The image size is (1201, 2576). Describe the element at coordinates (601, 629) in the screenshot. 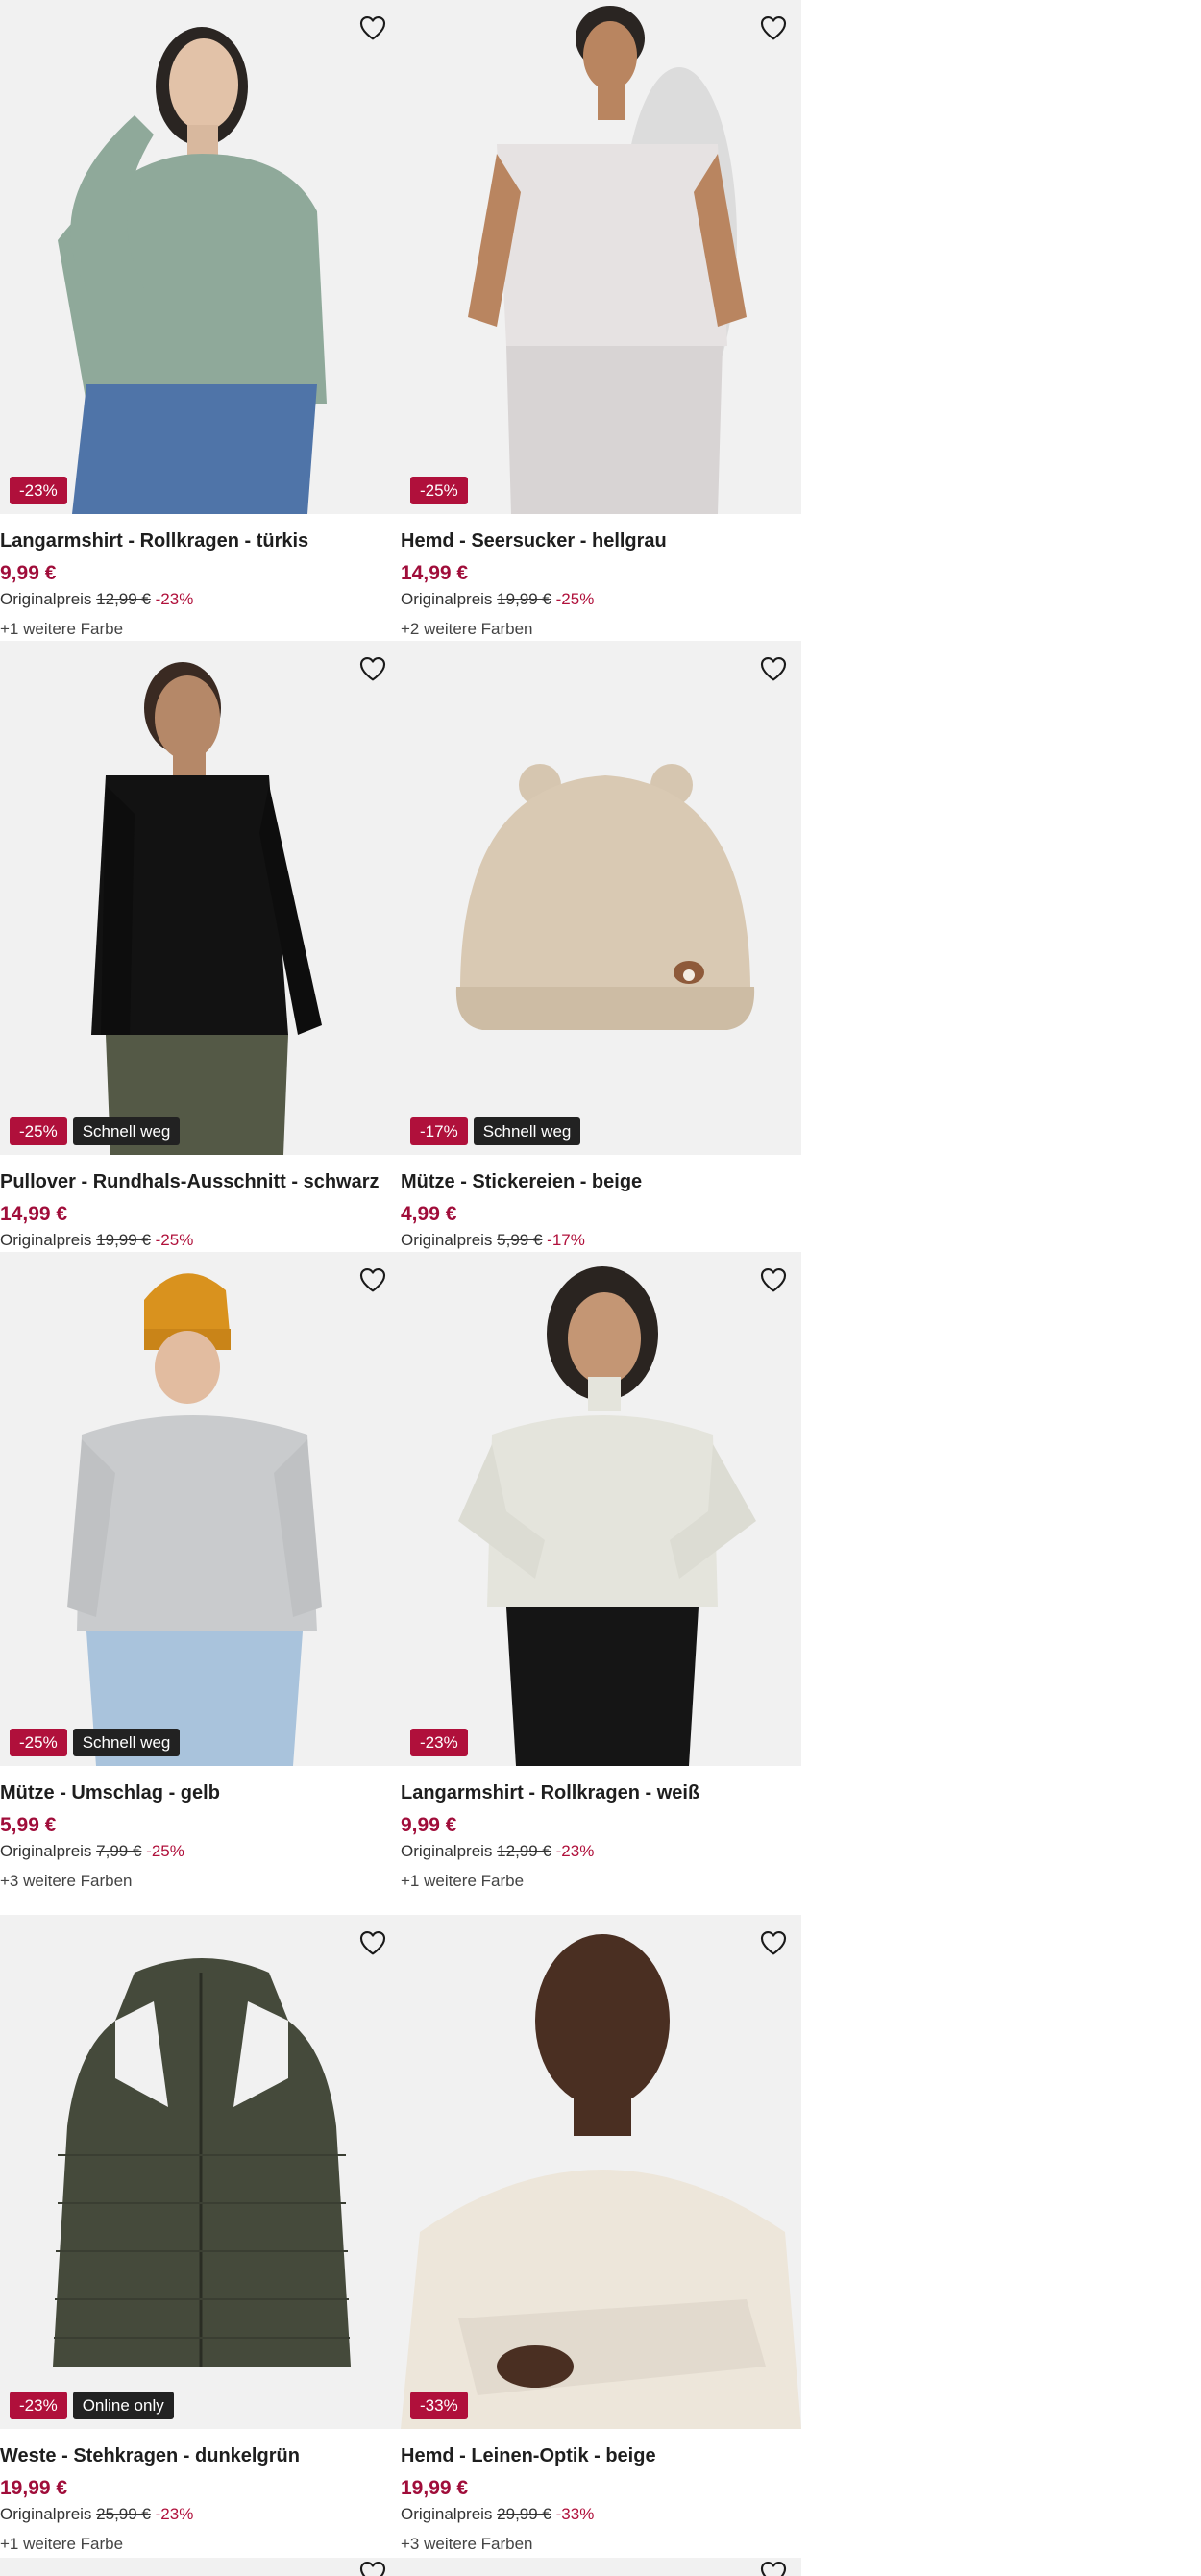

I see `more-colors: +2 weitere Farben` at that location.